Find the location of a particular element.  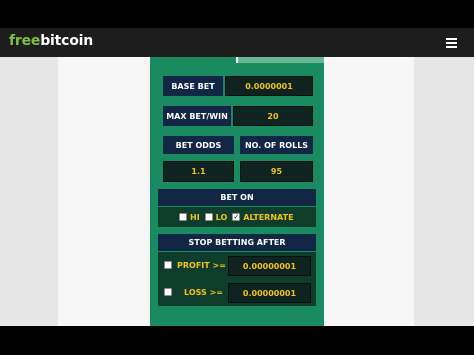

stop-betting-header: STOP BETTING AFTER is located at coordinates (237, 242).